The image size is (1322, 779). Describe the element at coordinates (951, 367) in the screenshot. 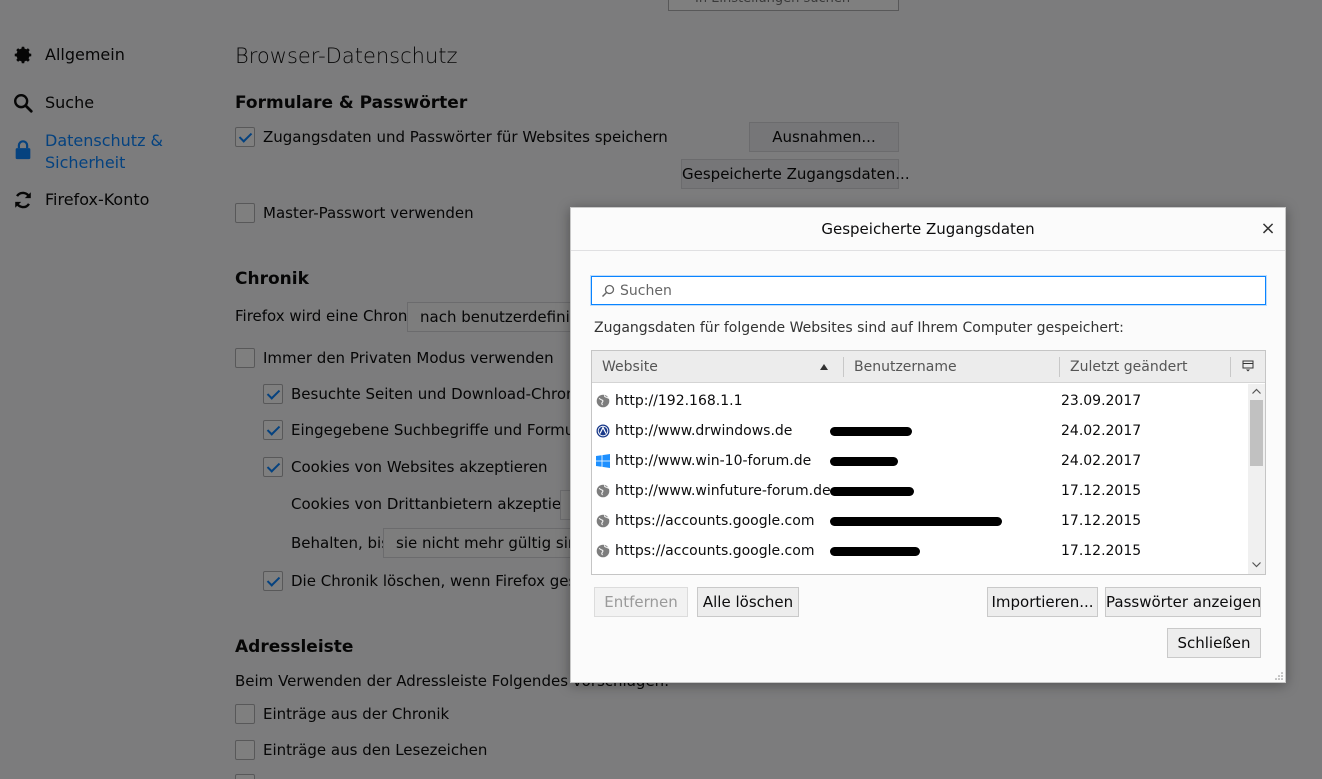

I see `column-header-username: Benutzername` at that location.